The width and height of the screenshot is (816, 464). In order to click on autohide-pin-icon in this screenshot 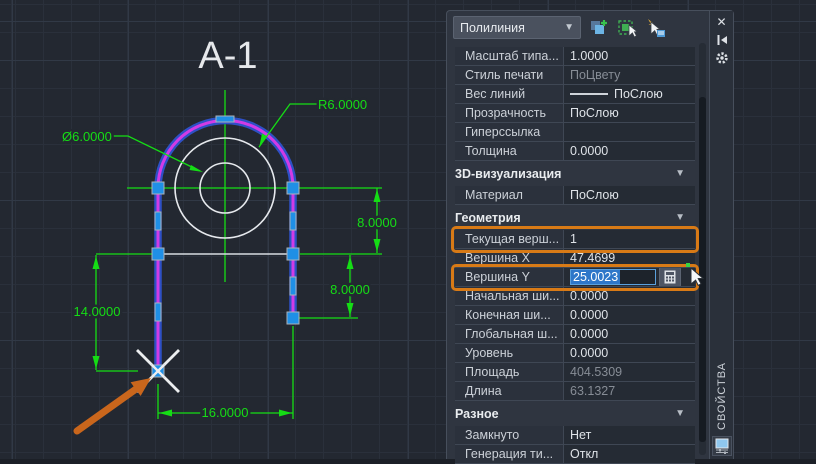, I will do `click(722, 40)`.